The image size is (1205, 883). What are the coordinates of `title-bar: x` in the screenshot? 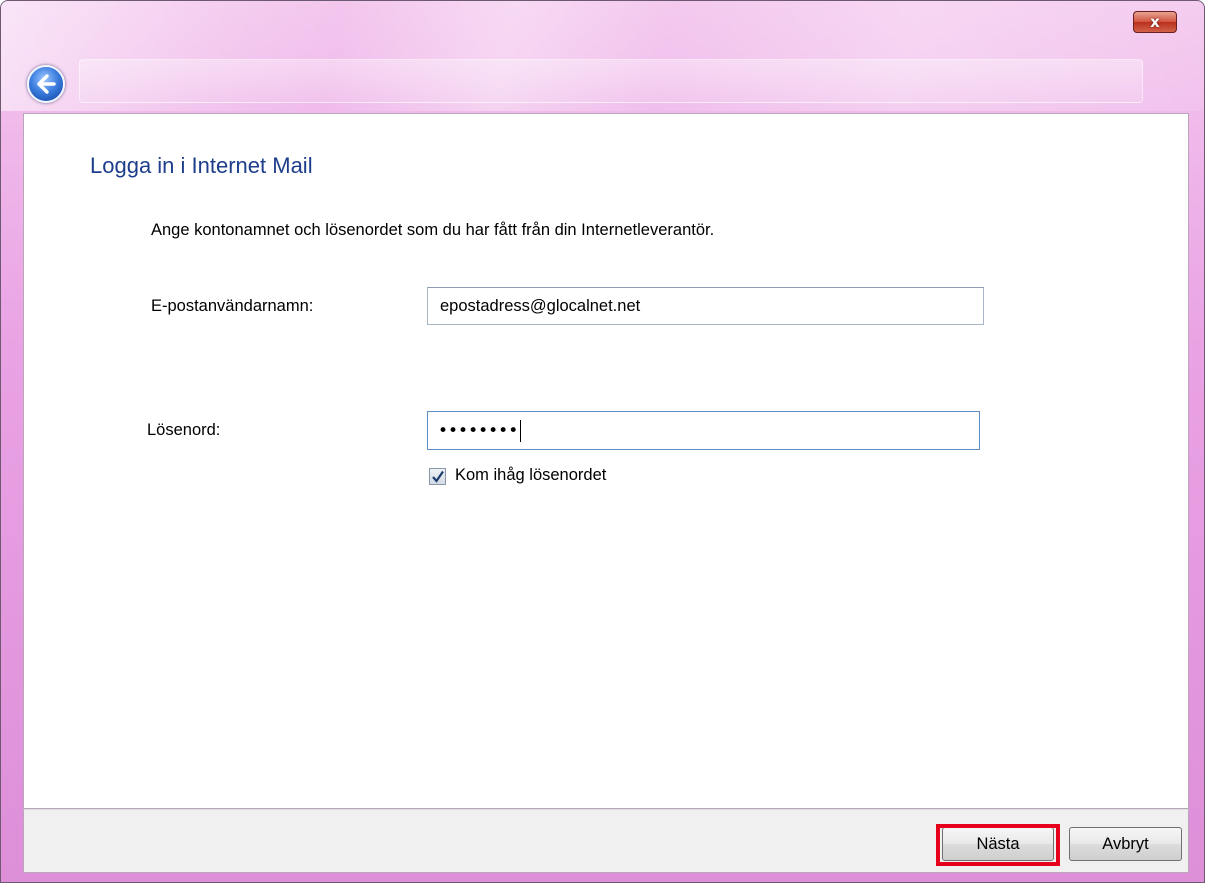 It's located at (602, 57).